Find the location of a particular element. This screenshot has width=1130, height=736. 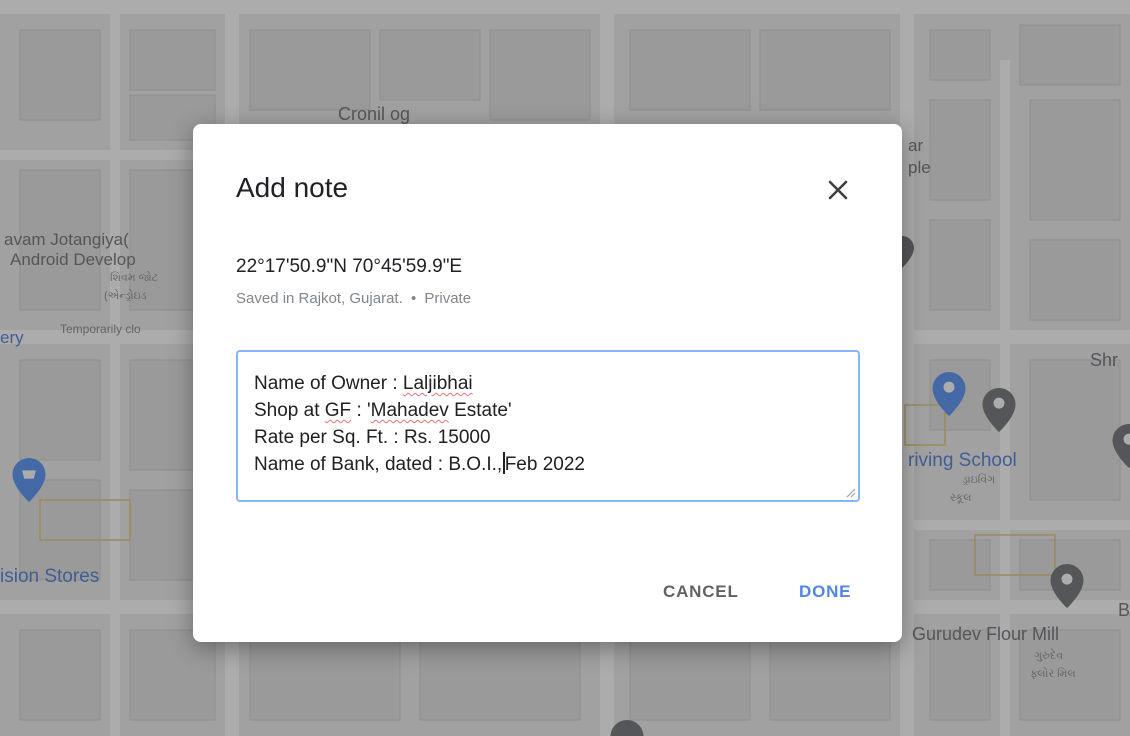

saved-location-info: Saved in Rajkot, Gujarat. • Private is located at coordinates (353, 298).